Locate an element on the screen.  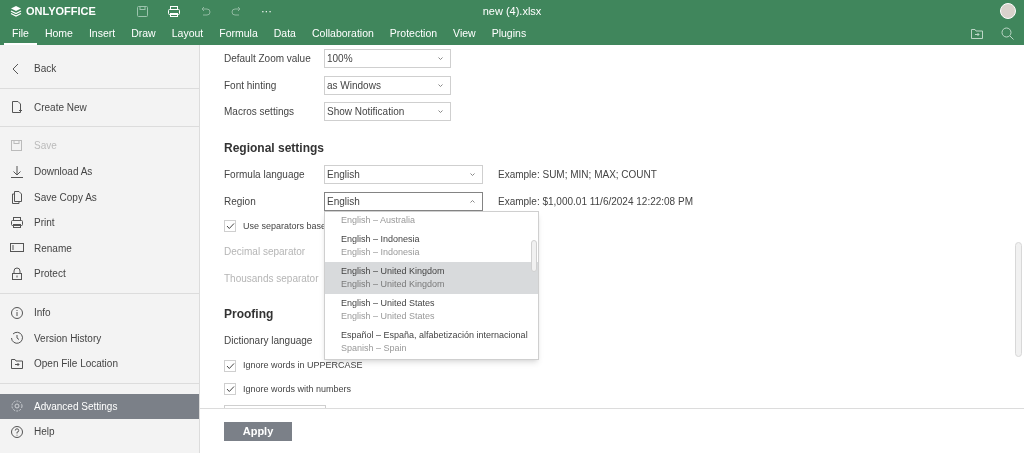
ribbon-tab: View is located at coordinates (464, 33).